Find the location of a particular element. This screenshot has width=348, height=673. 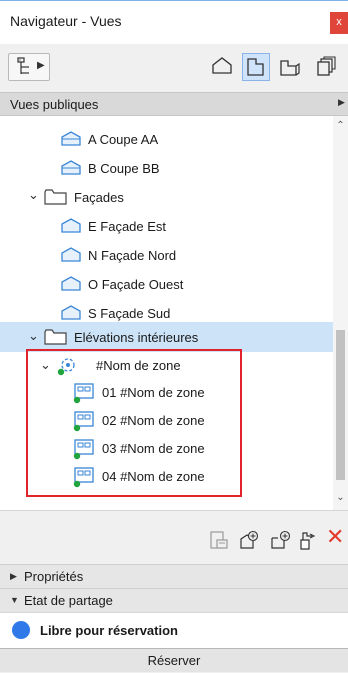

public-views-title: Vues publiques is located at coordinates (54, 104).